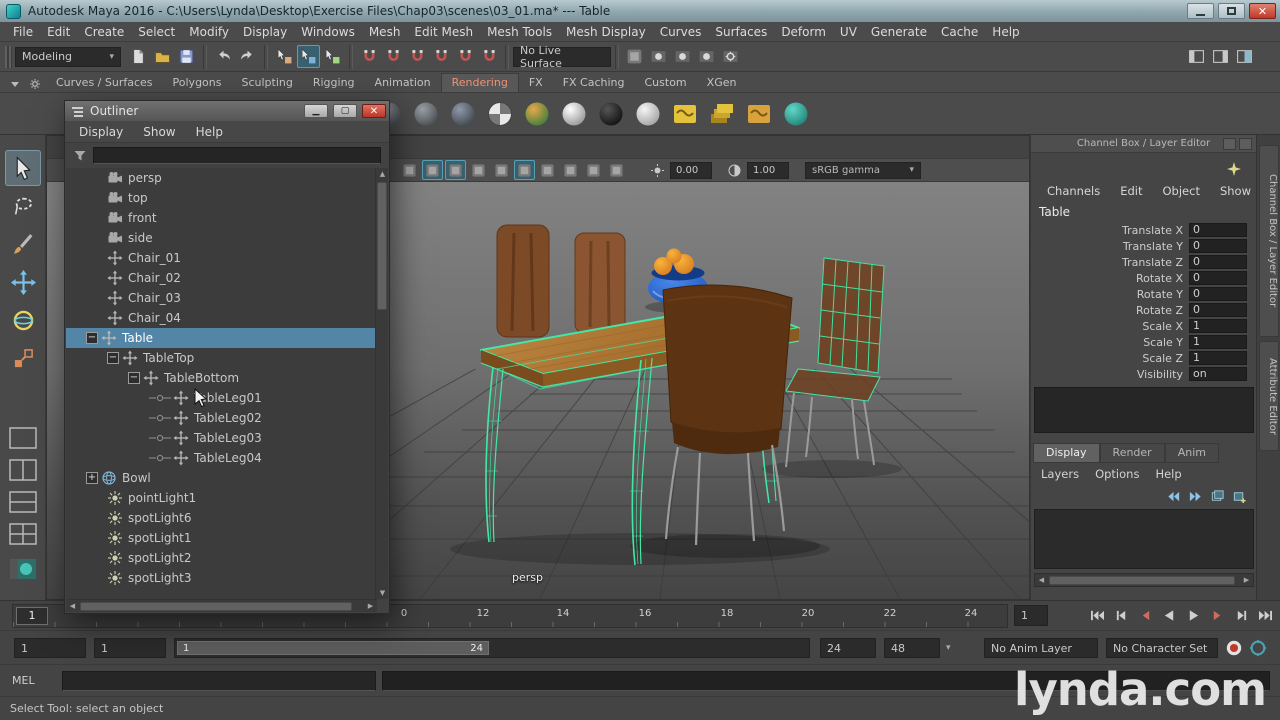 This screenshot has width=1280, height=720. I want to click on shelf-tab-xgen: XGen, so click(722, 83).